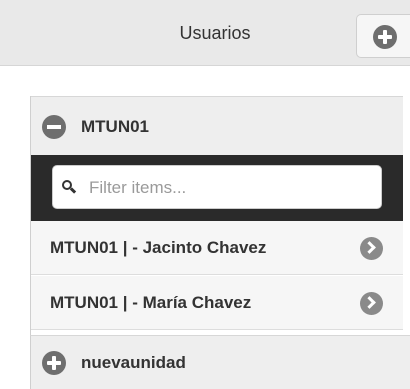 The image size is (410, 389). I want to click on list-item-label: MTUN01 | - María Chavez, so click(151, 302).